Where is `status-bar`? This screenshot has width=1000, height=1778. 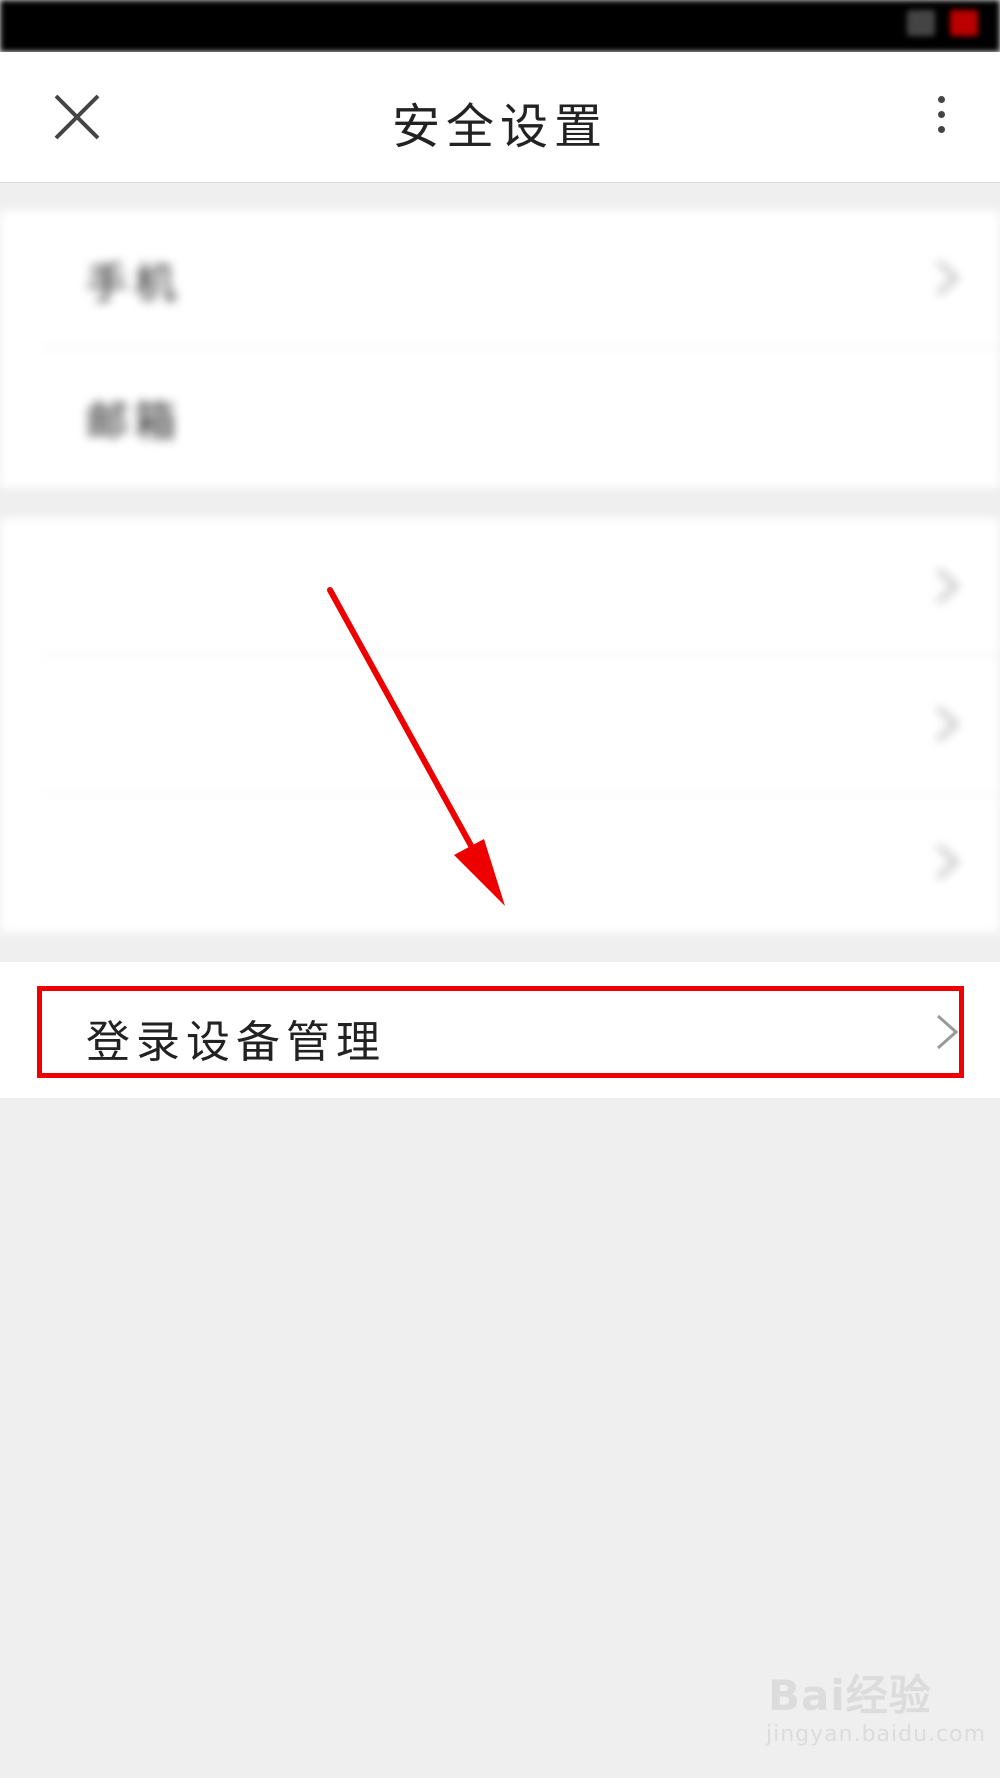 status-bar is located at coordinates (500, 26).